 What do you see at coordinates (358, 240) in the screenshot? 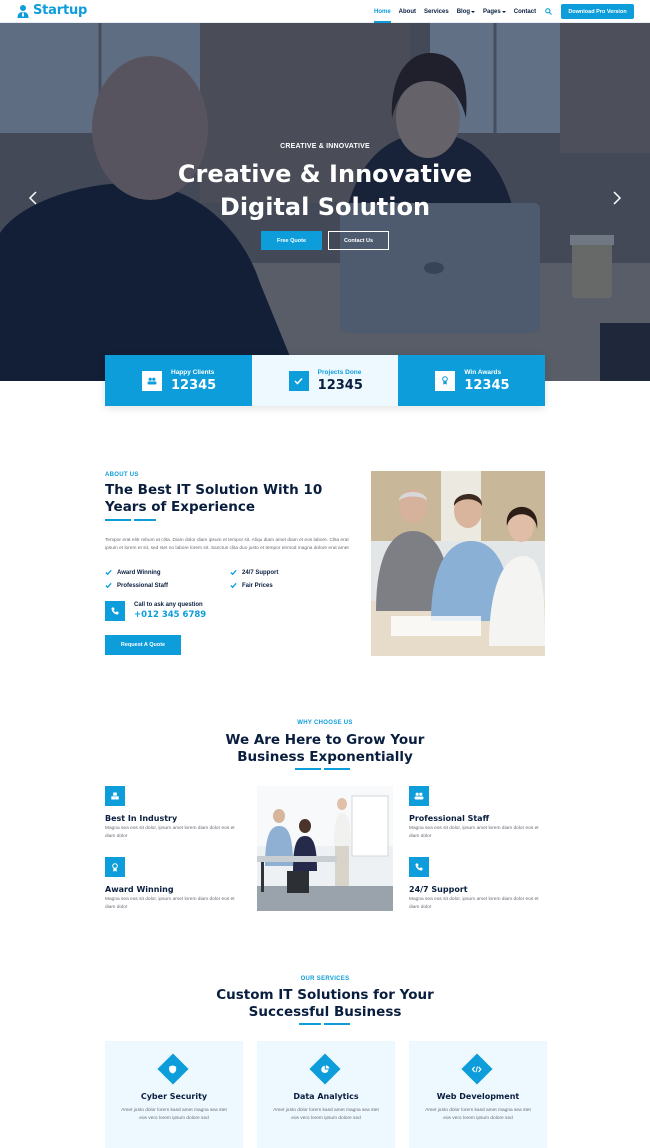
I see `contact-us-button: Contact Us` at bounding box center [358, 240].